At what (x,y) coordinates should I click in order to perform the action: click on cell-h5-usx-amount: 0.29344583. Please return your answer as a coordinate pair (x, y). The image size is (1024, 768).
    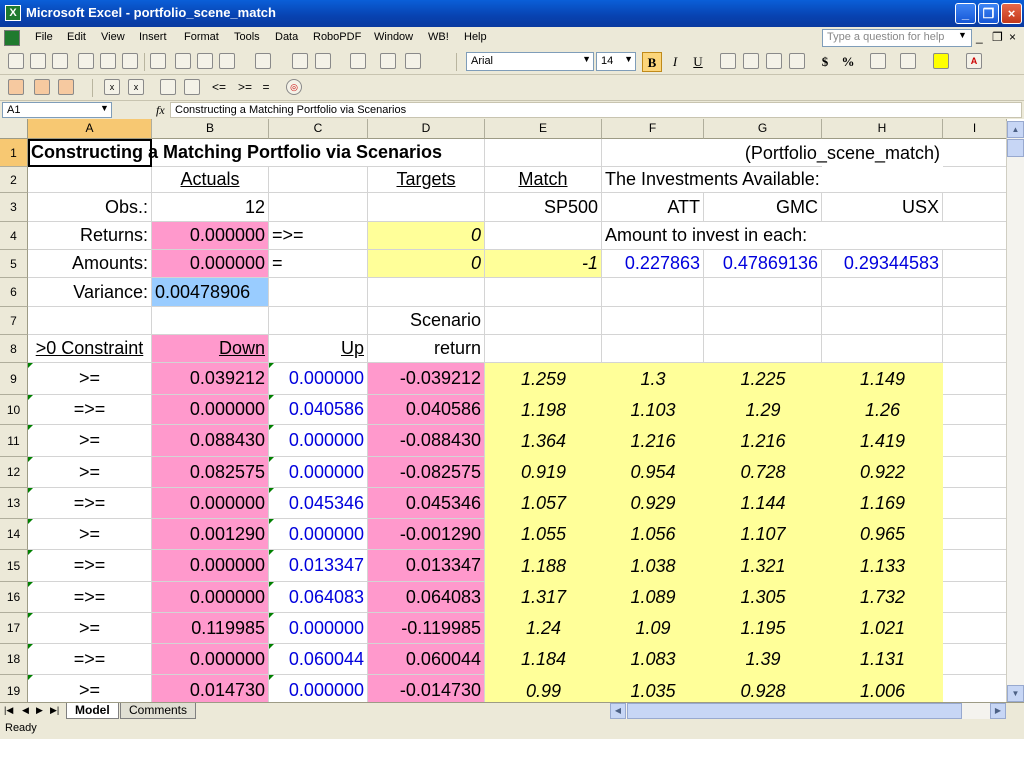
    Looking at the image, I should click on (882, 264).